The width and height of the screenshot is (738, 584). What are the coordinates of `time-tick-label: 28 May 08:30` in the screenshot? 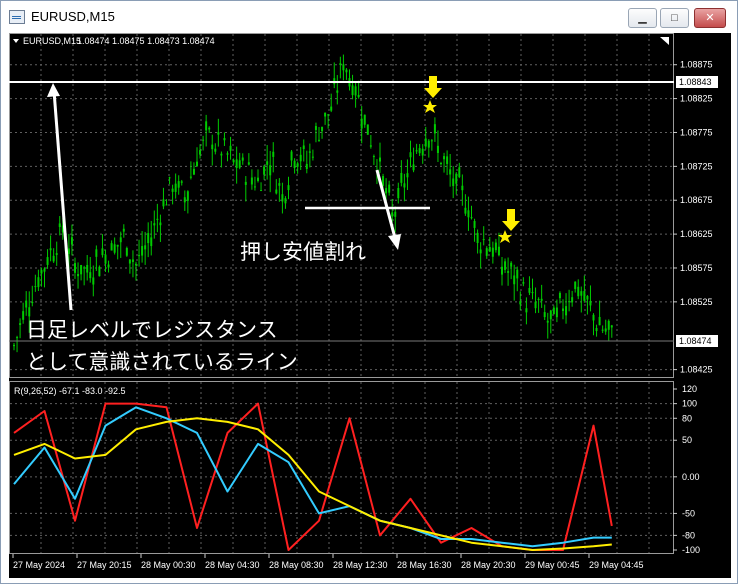 It's located at (296, 565).